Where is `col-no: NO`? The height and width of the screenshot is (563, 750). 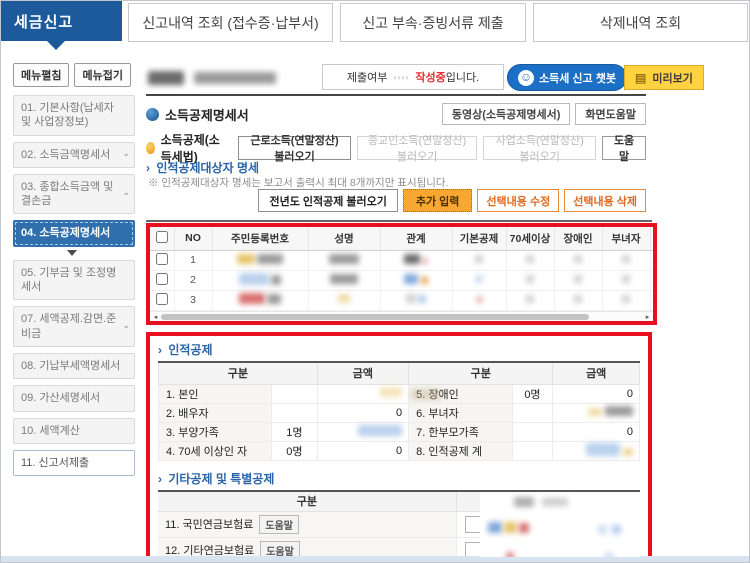
col-no: NO is located at coordinates (193, 239).